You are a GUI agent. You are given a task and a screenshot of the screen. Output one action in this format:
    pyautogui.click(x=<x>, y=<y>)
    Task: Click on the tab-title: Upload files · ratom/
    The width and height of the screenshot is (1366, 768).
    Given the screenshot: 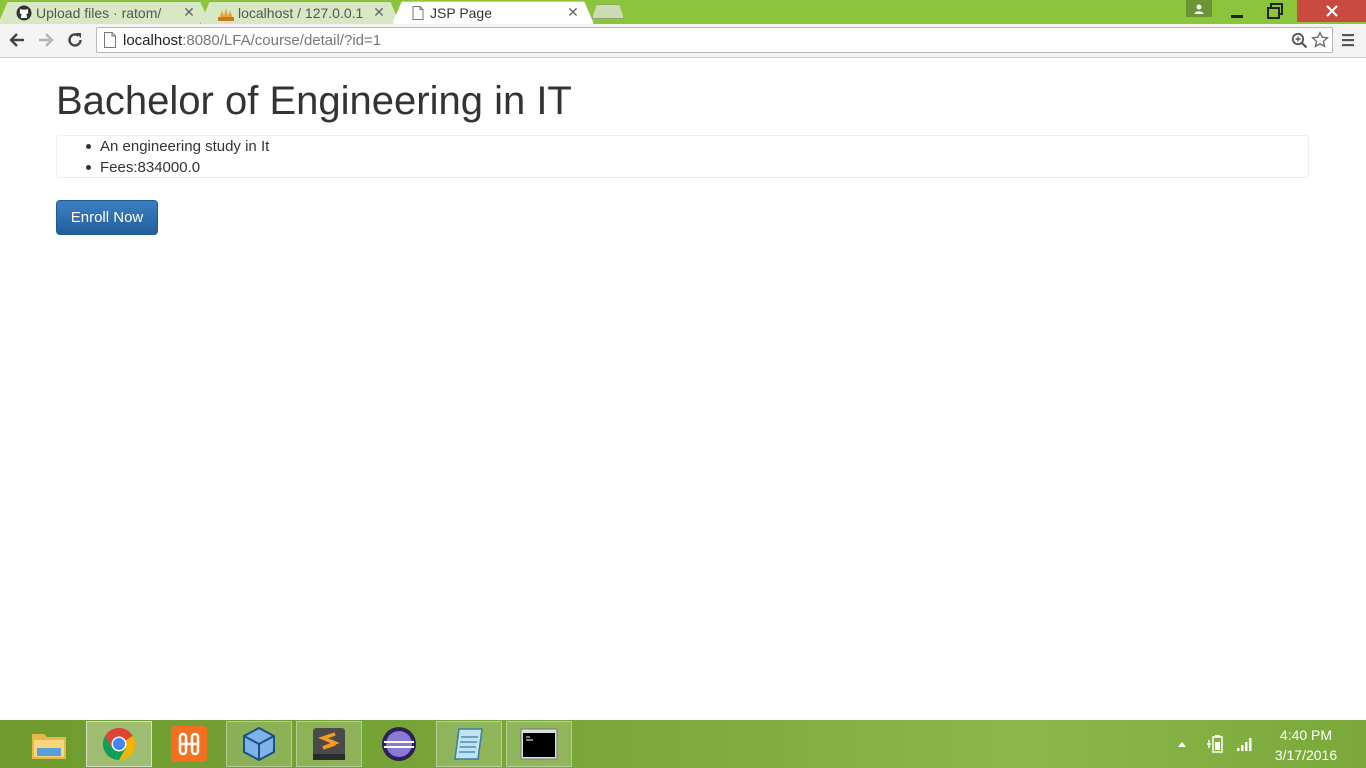 What is the action you would take?
    pyautogui.click(x=99, y=12)
    